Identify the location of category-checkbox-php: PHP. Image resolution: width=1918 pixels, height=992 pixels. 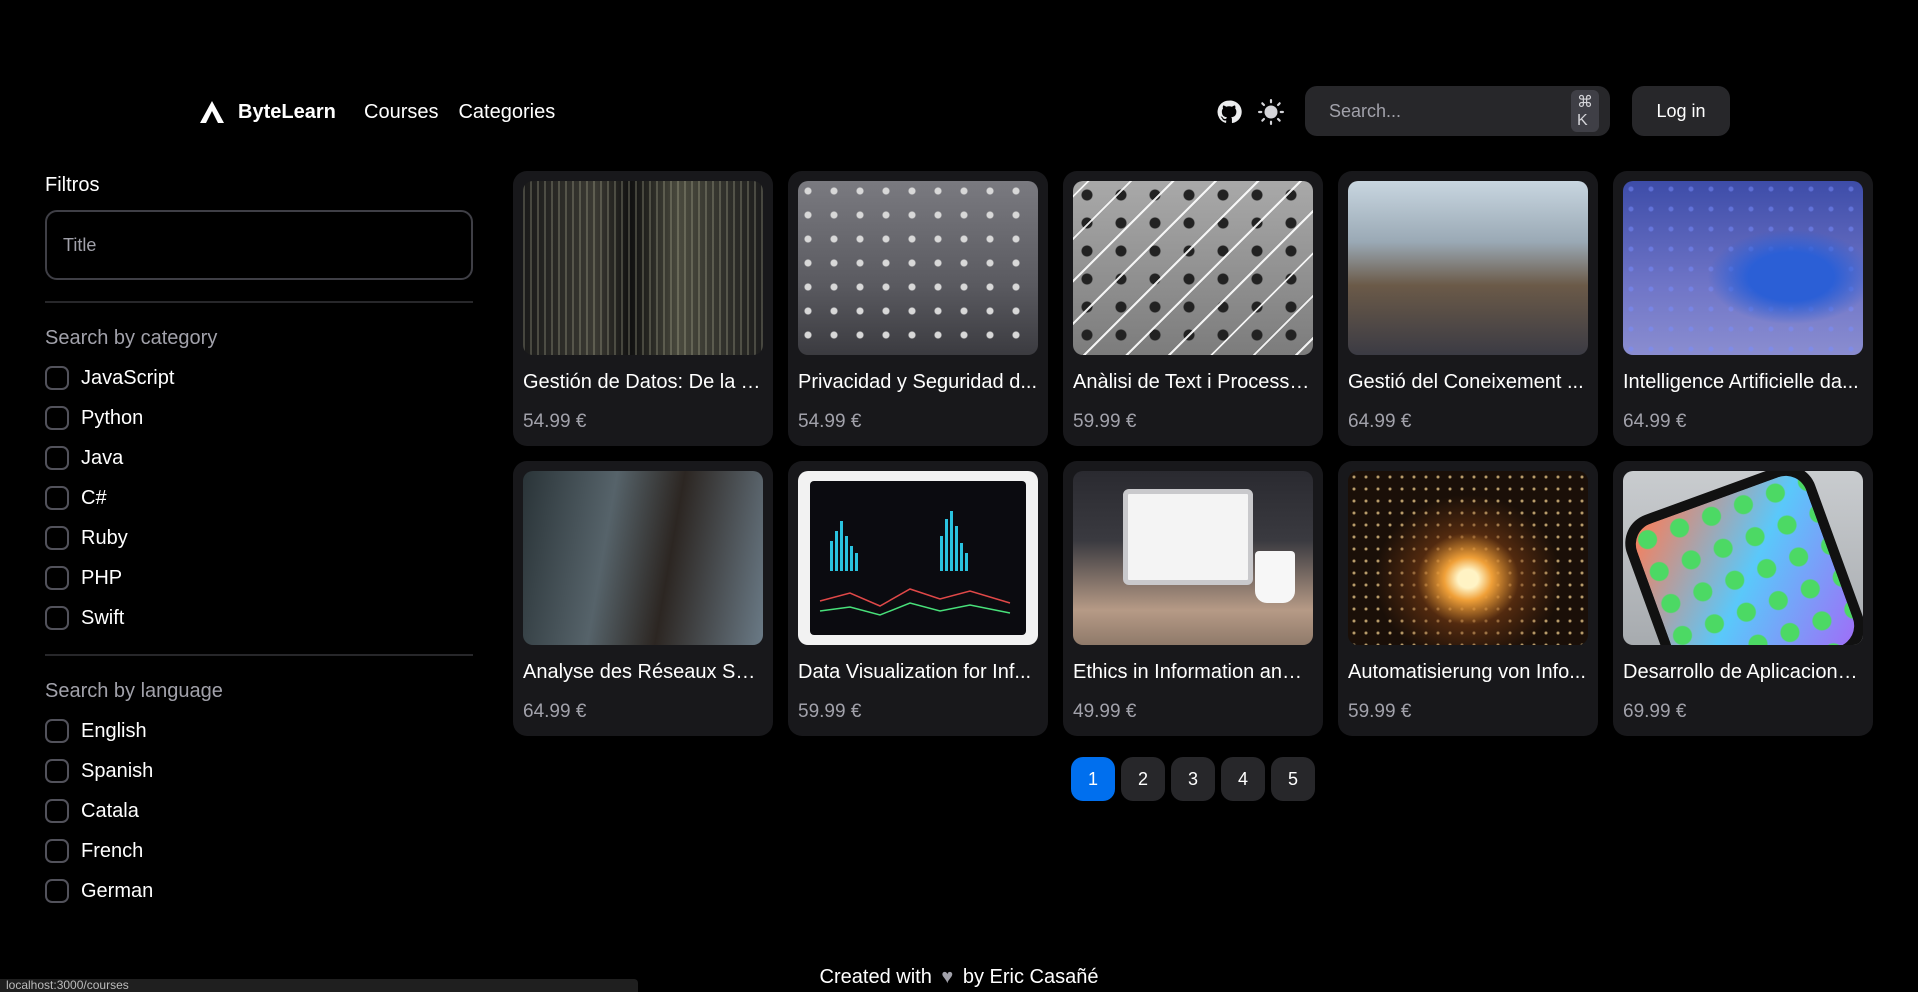
(259, 578).